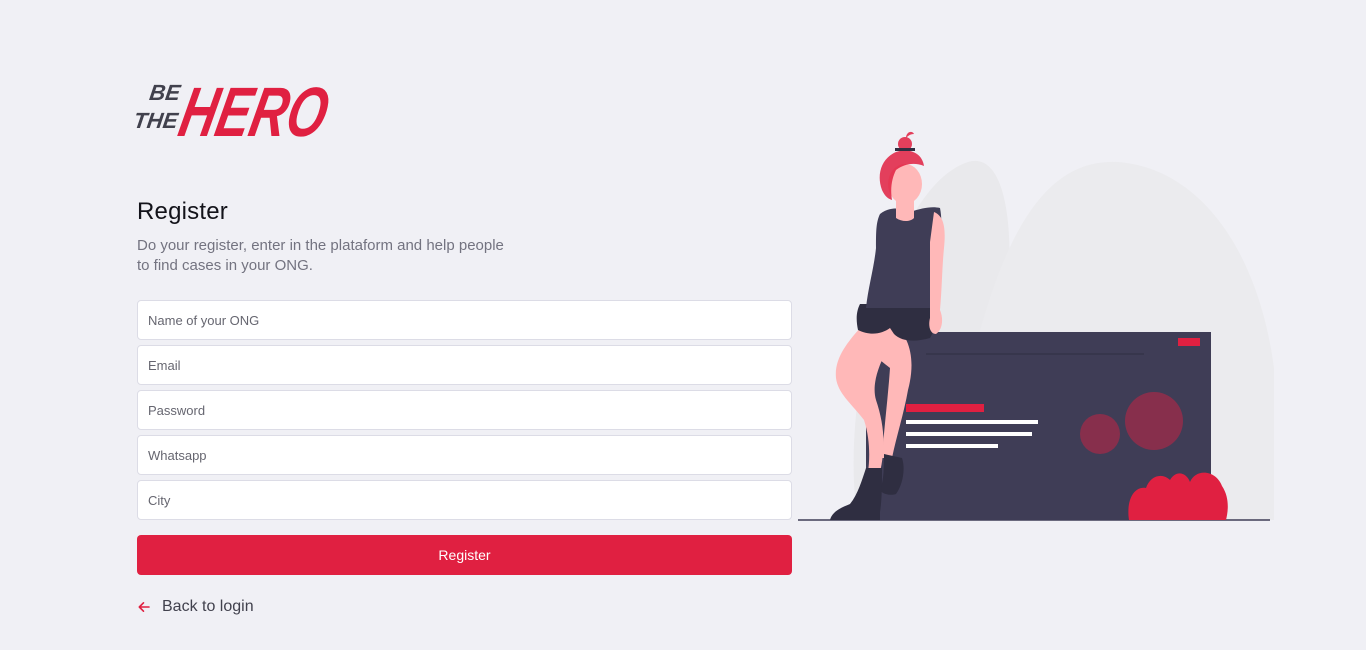  What do you see at coordinates (144, 607) in the screenshot?
I see `arrow-left-icon` at bounding box center [144, 607].